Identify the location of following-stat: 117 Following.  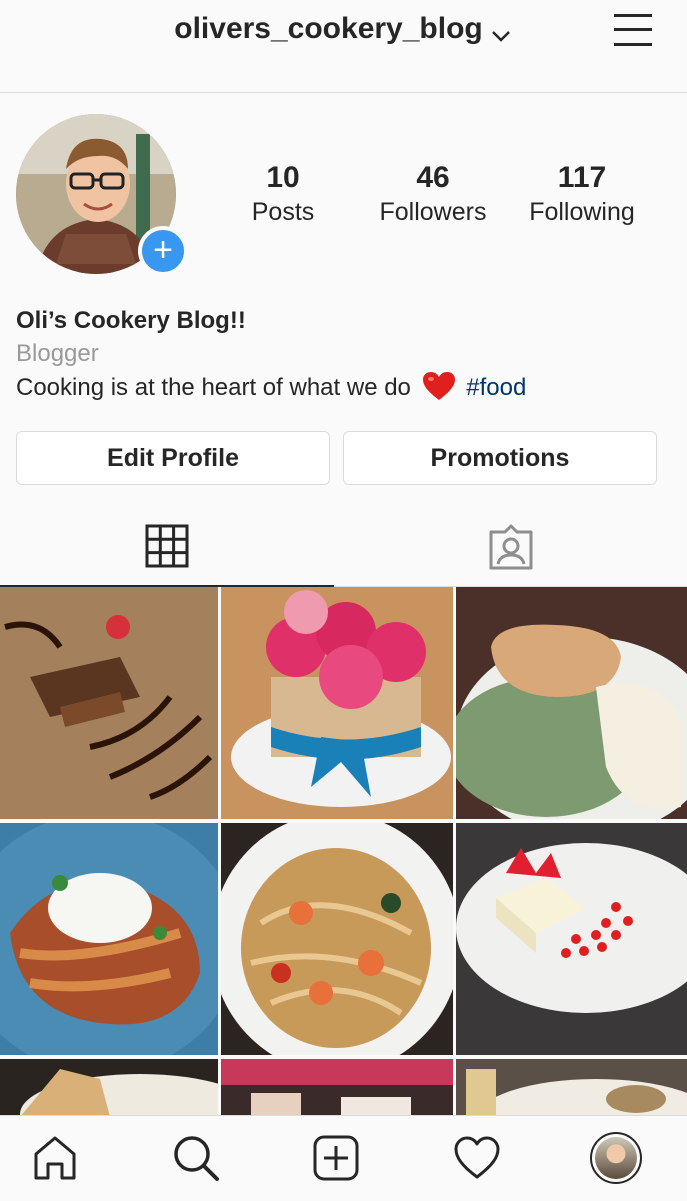
(582, 194).